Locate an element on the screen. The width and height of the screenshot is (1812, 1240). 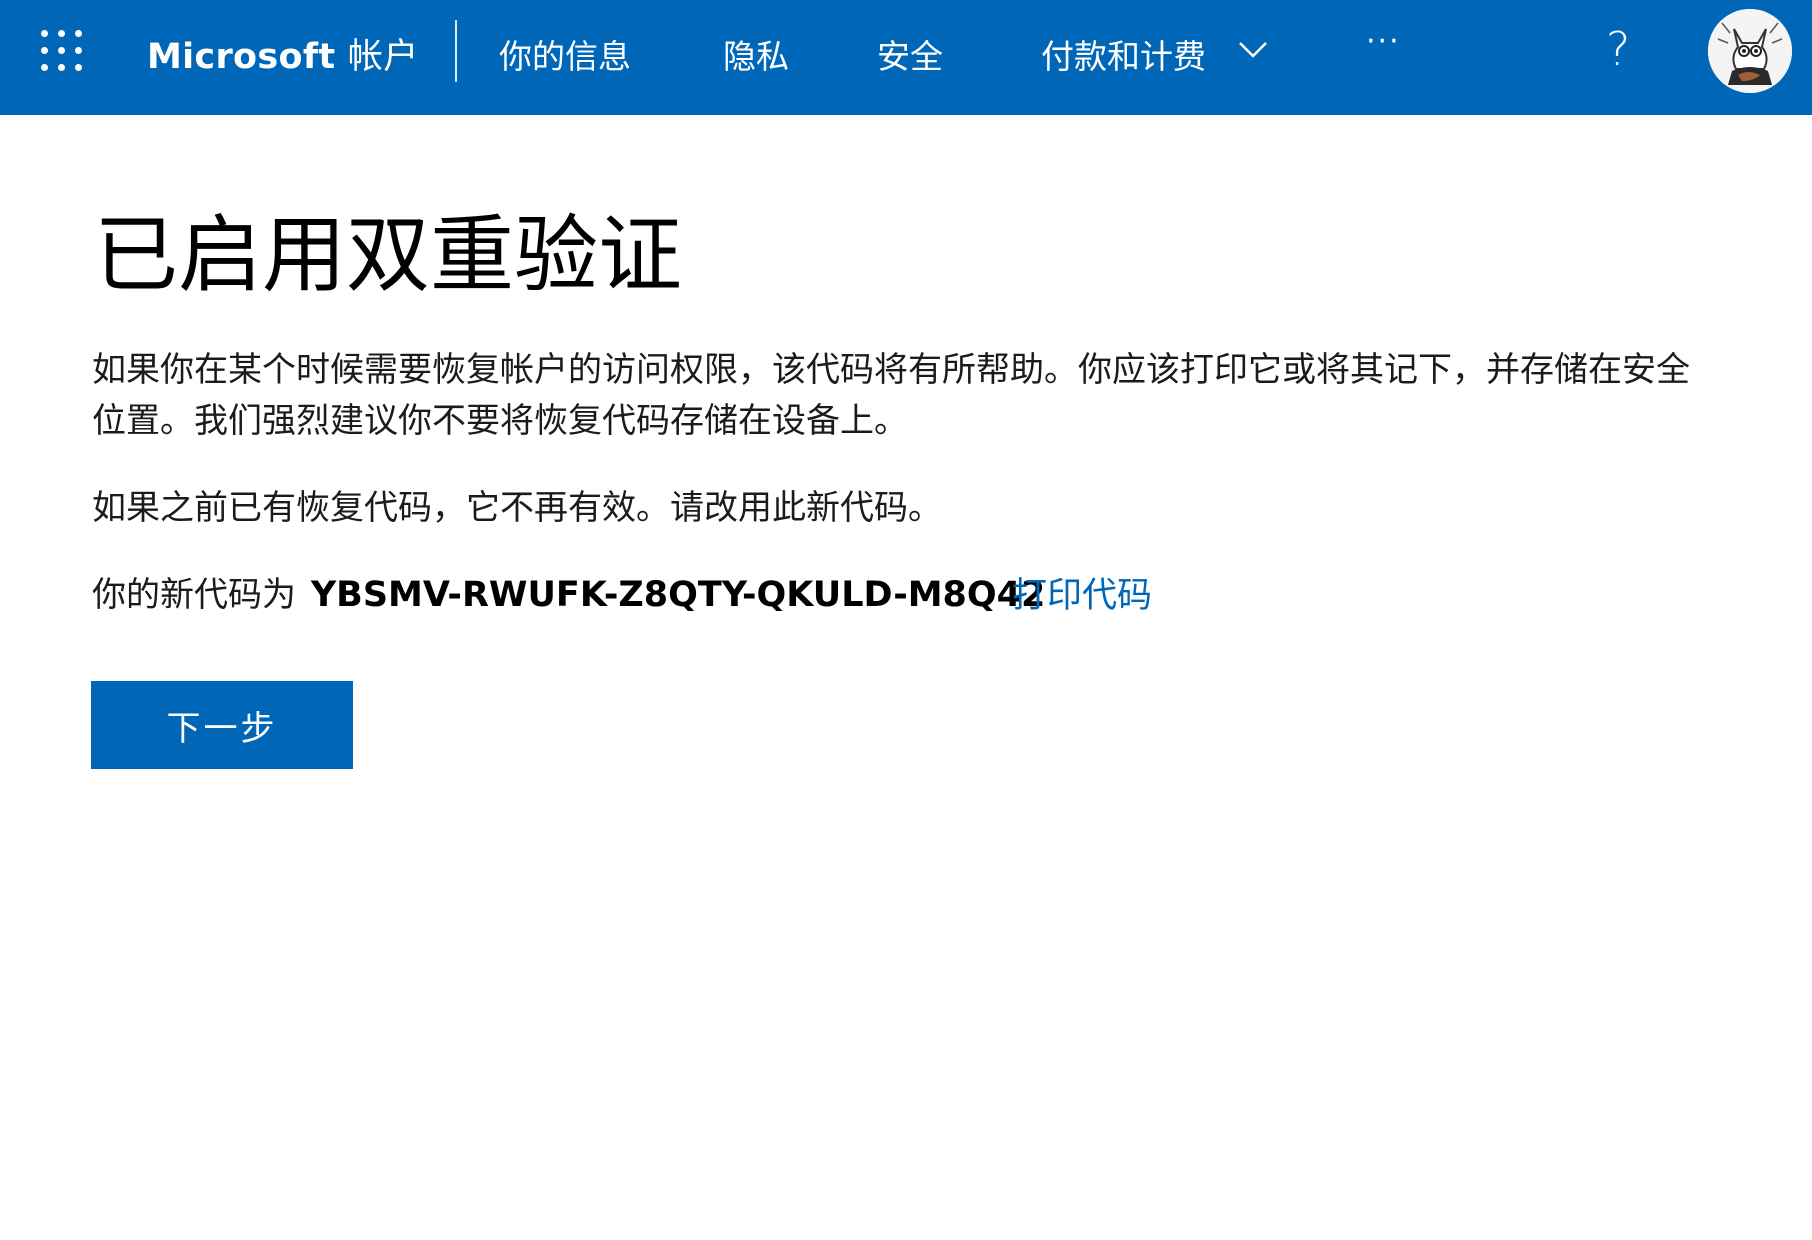
code-prefix: 你的新代码为 is located at coordinates (194, 595).